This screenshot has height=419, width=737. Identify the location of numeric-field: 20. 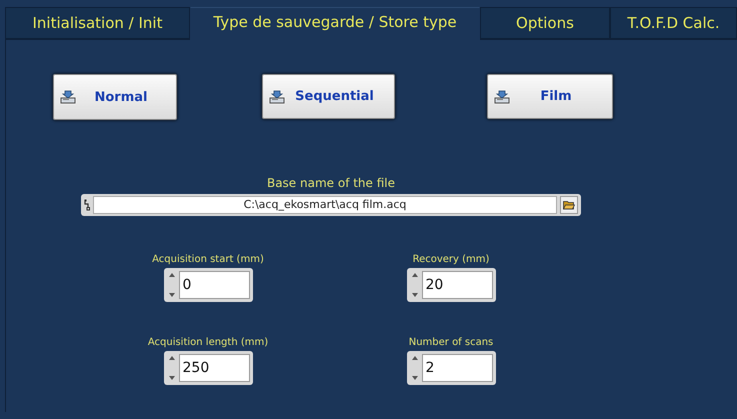
(451, 285).